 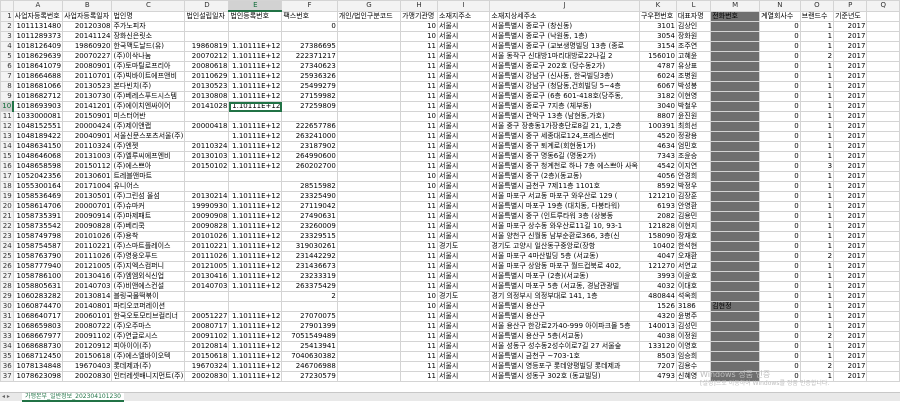 What do you see at coordinates (87, 296) in the screenshot?
I see `table-cell: 20130814` at bounding box center [87, 296].